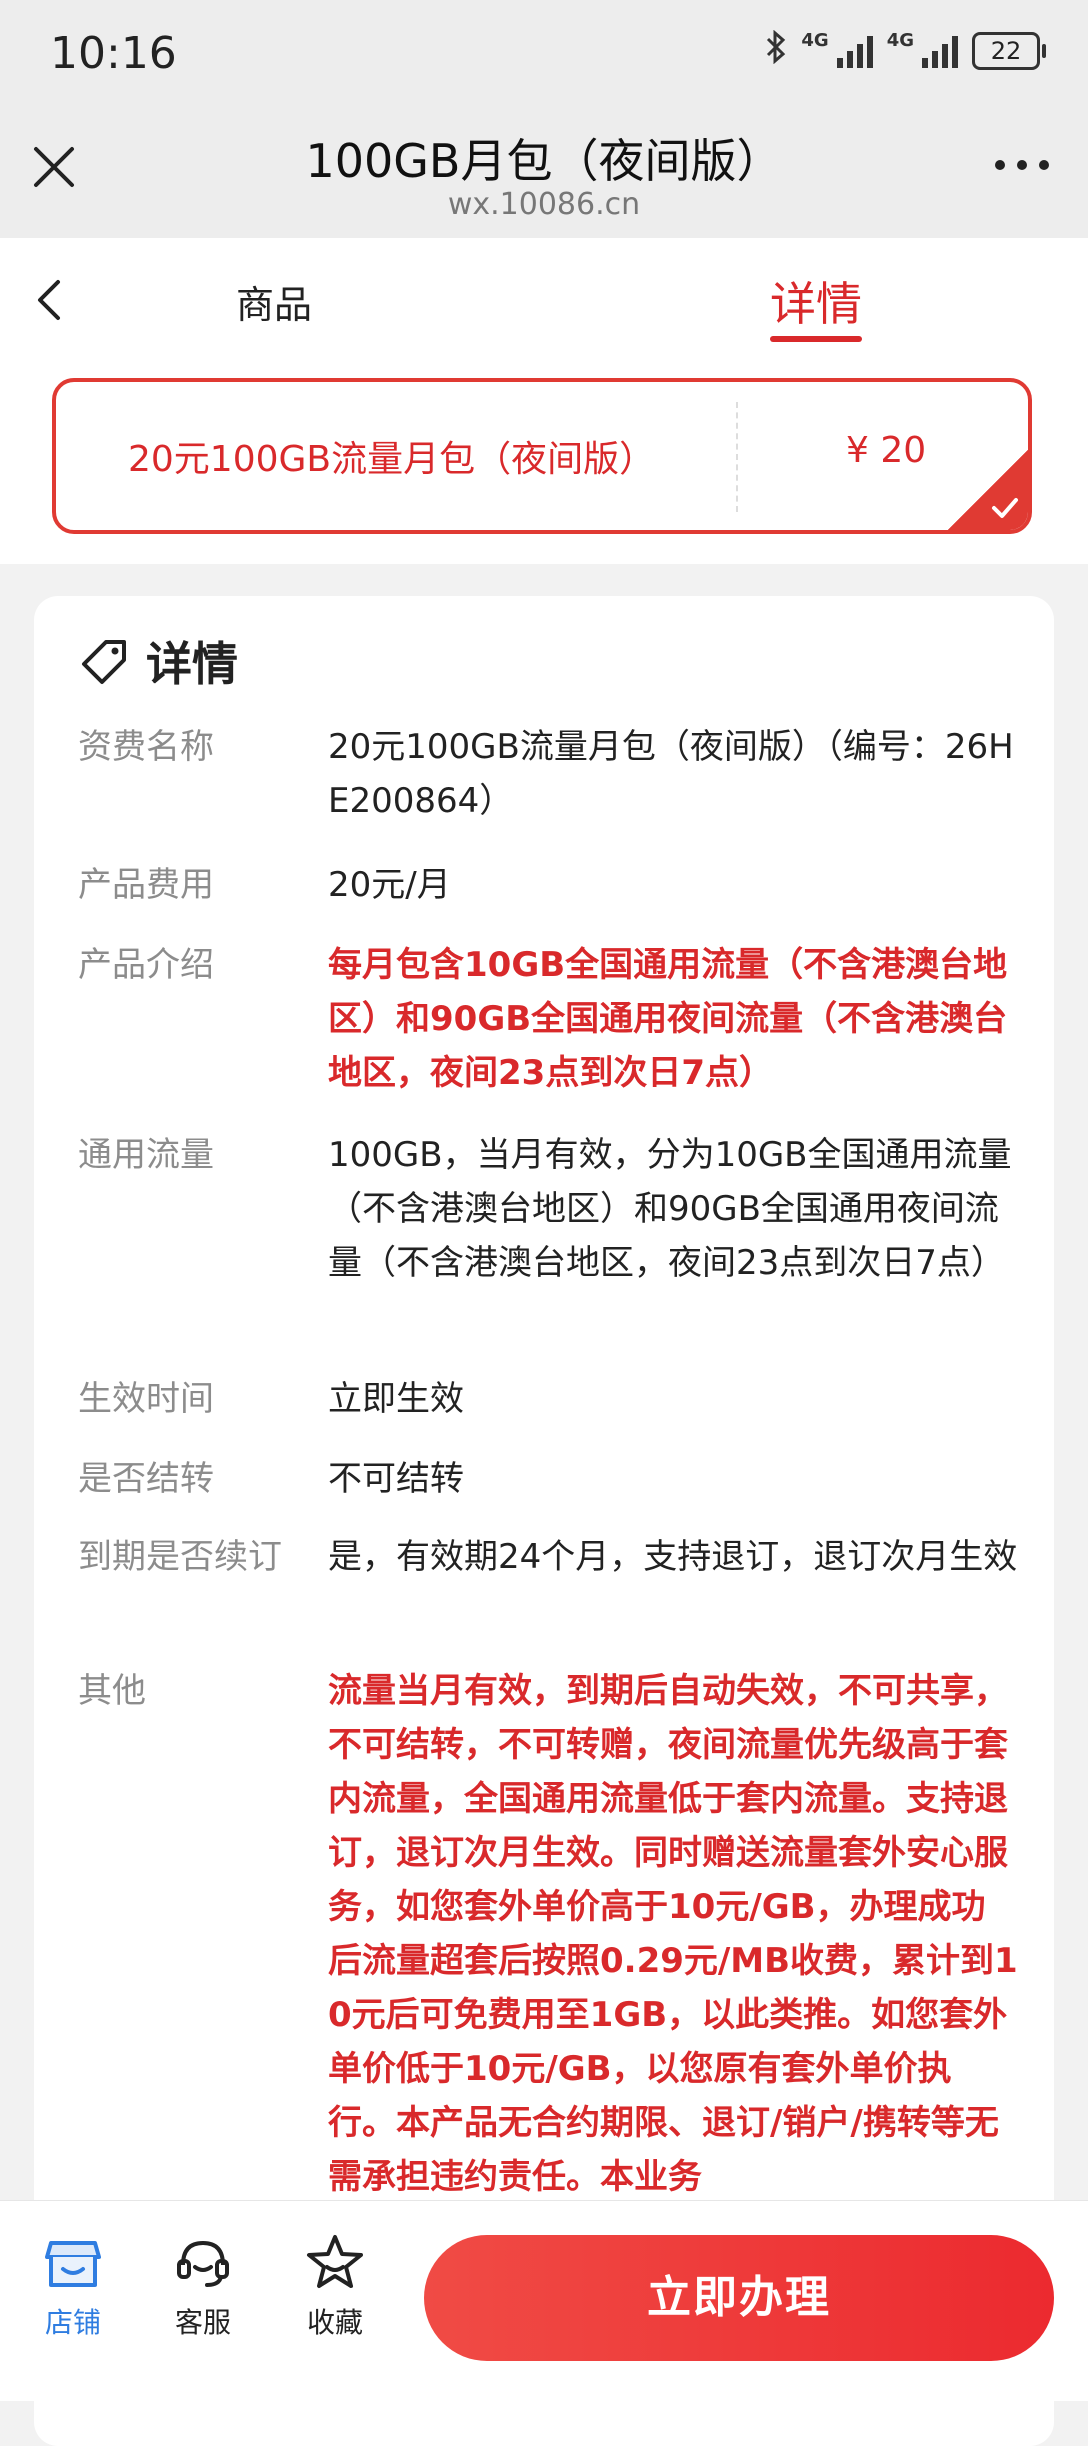 Image resolution: width=1088 pixels, height=2446 pixels. What do you see at coordinates (854, 51) in the screenshot?
I see `signal1-icon` at bounding box center [854, 51].